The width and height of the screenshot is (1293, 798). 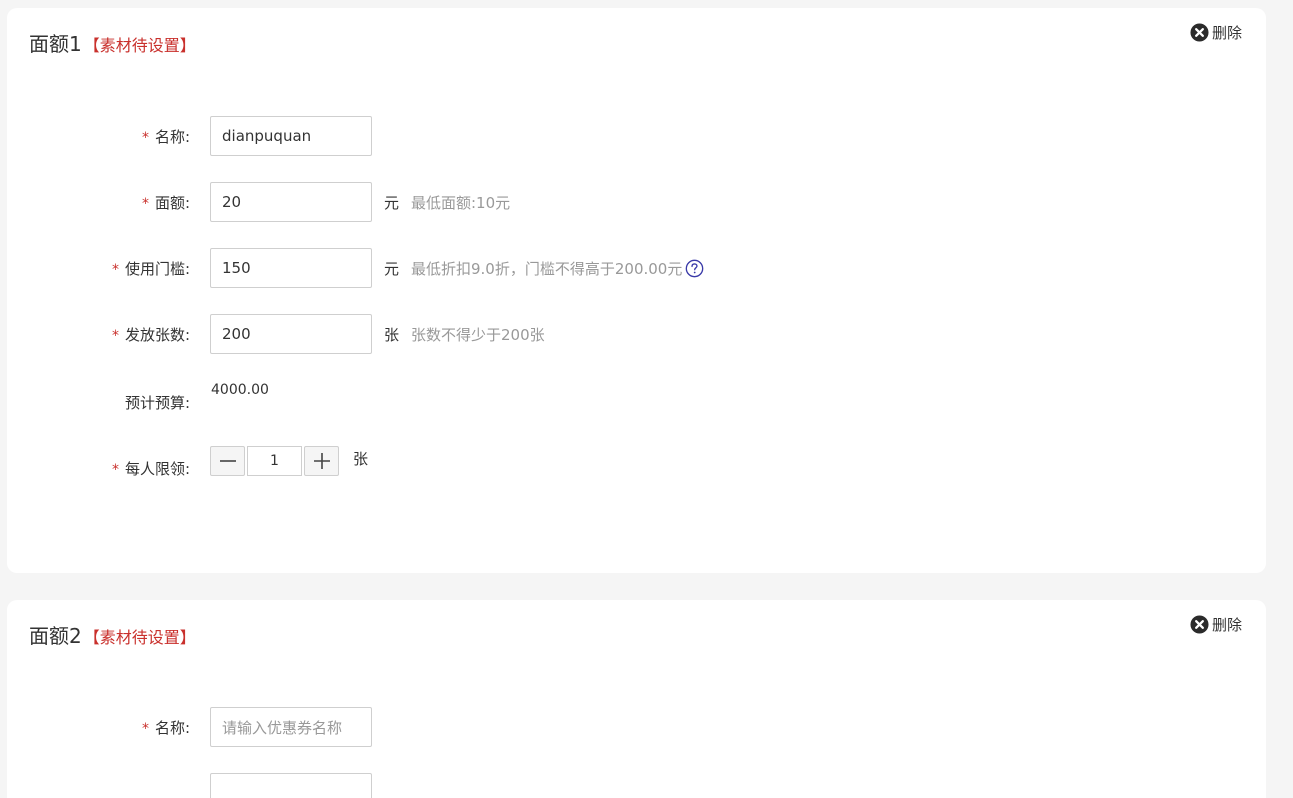 What do you see at coordinates (55, 636) in the screenshot?
I see `card-title-text: 面额2` at bounding box center [55, 636].